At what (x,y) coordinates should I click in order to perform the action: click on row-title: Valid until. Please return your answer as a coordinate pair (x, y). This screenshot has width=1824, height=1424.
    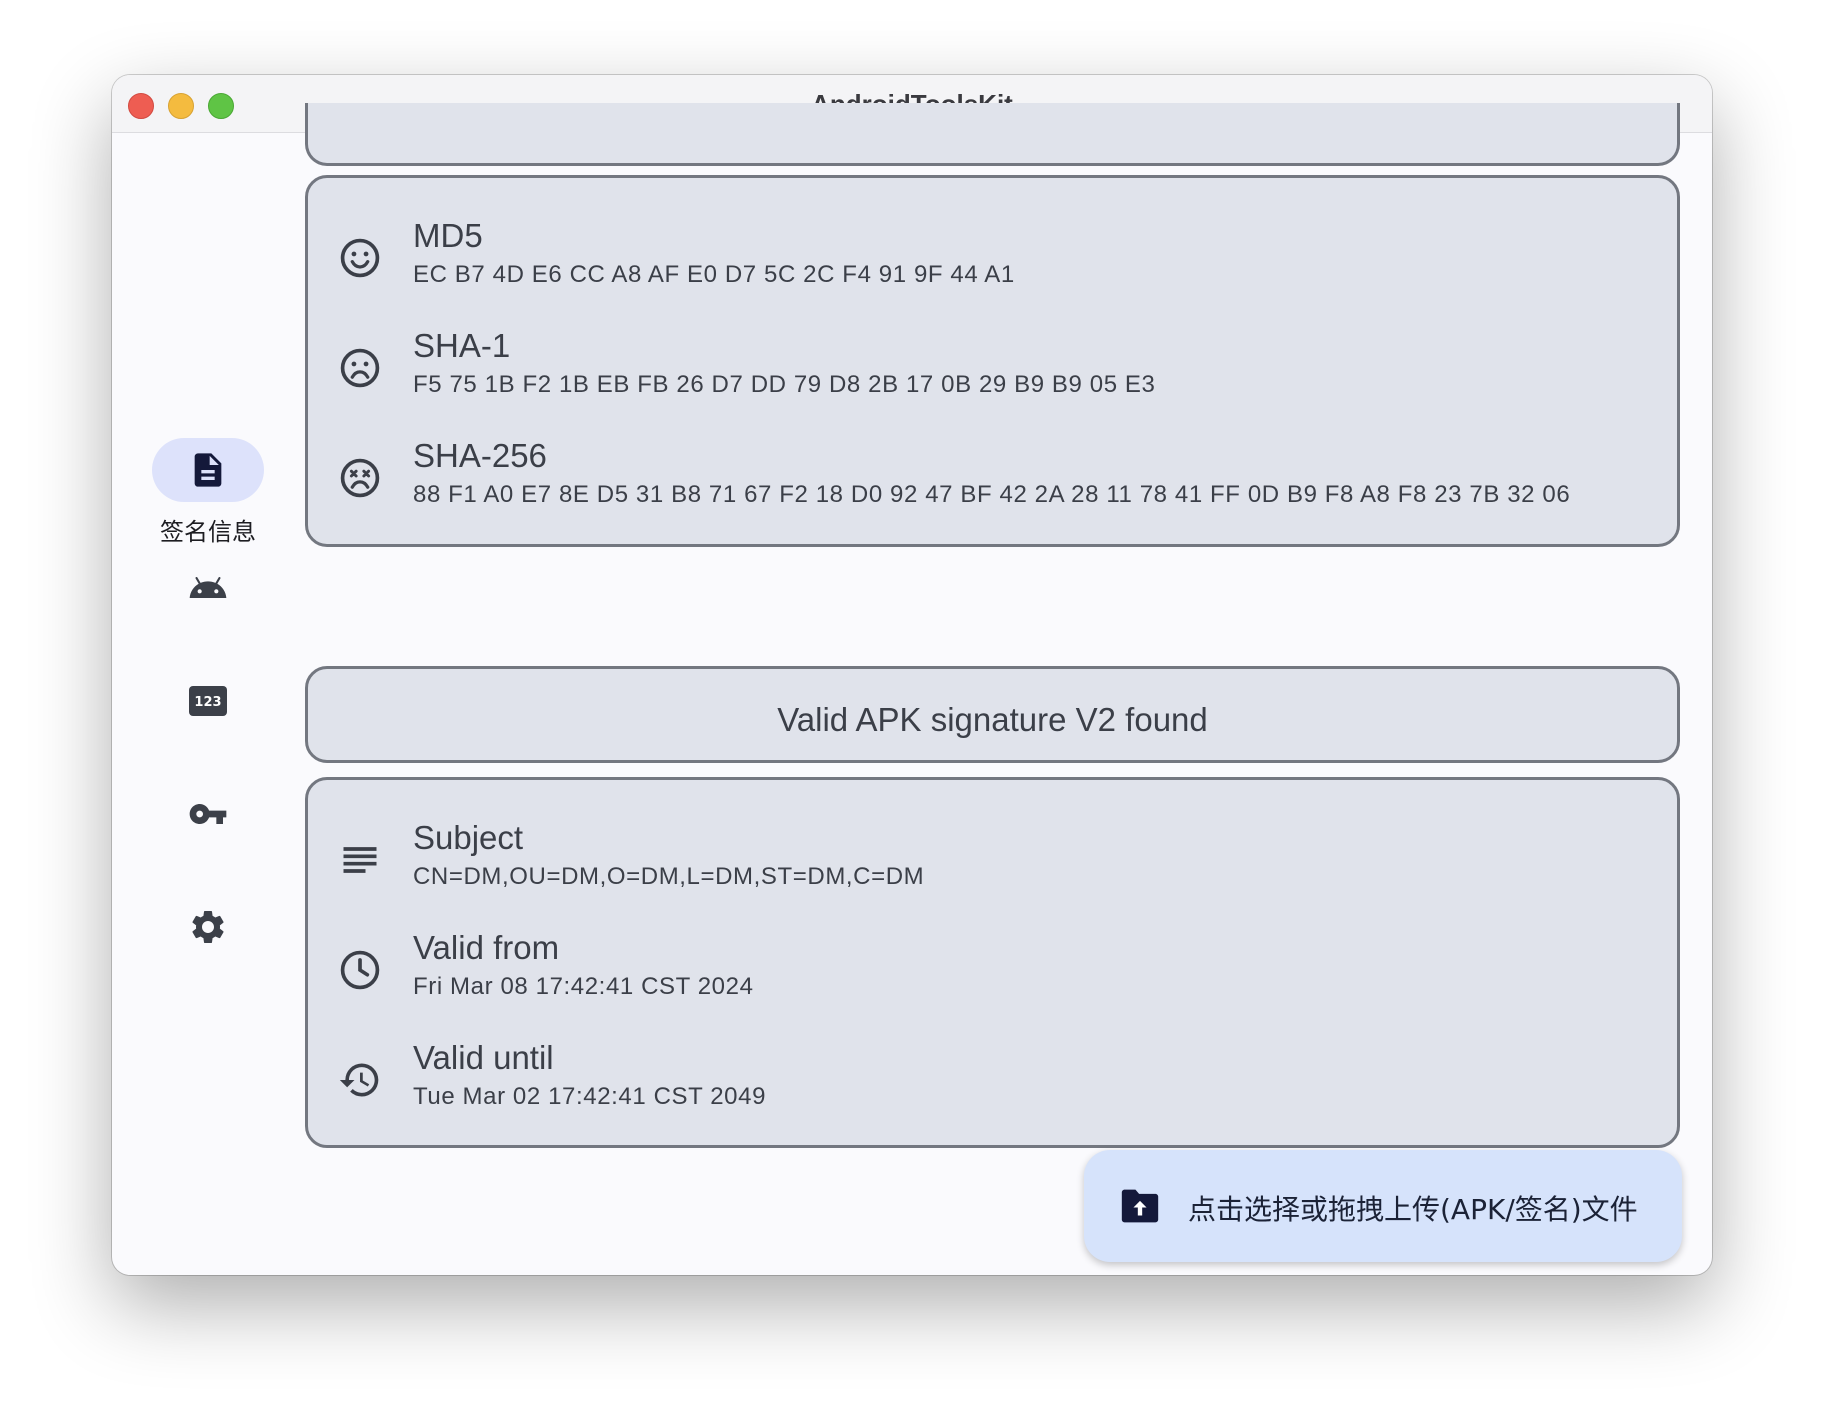
    Looking at the image, I should click on (483, 1057).